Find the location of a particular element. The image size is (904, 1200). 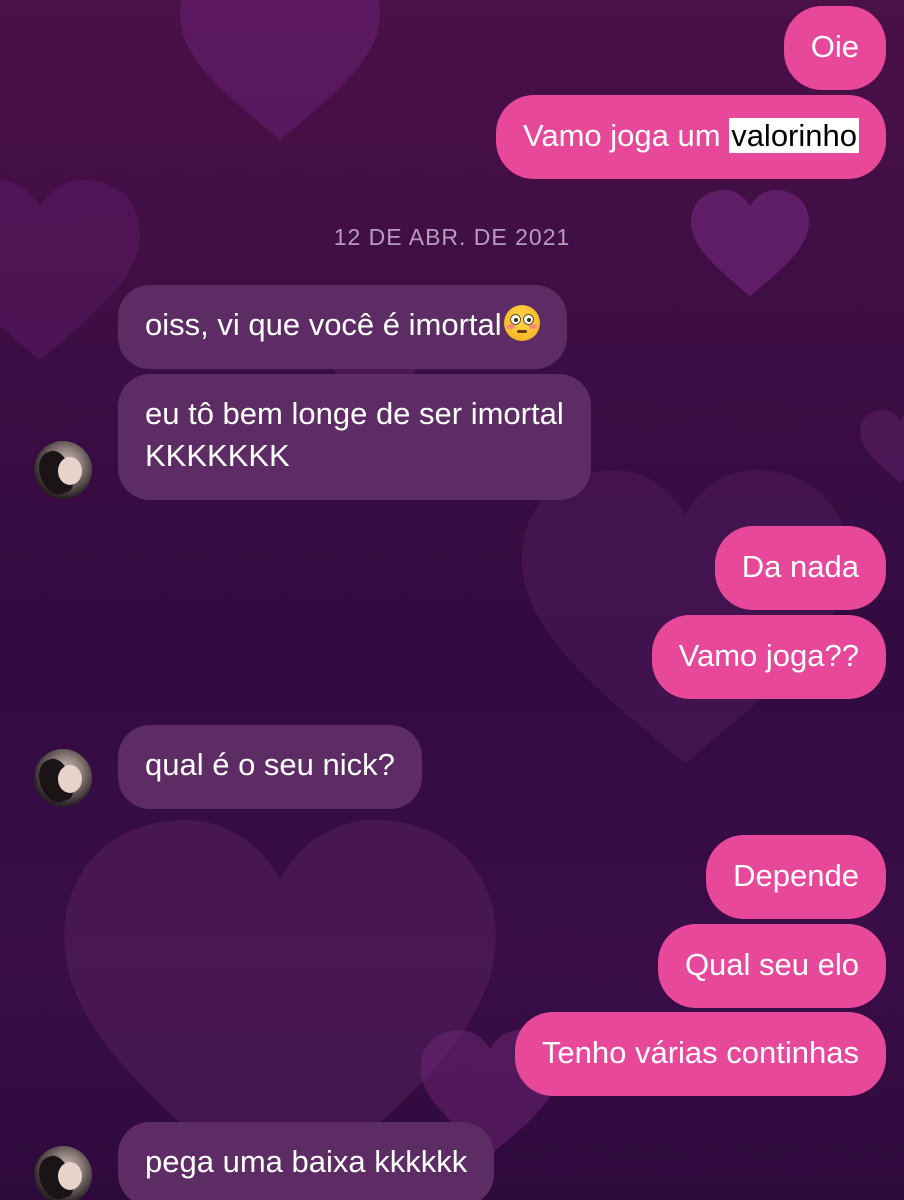

message-text-line: eu tô bem longe de ser imortal is located at coordinates (354, 413).